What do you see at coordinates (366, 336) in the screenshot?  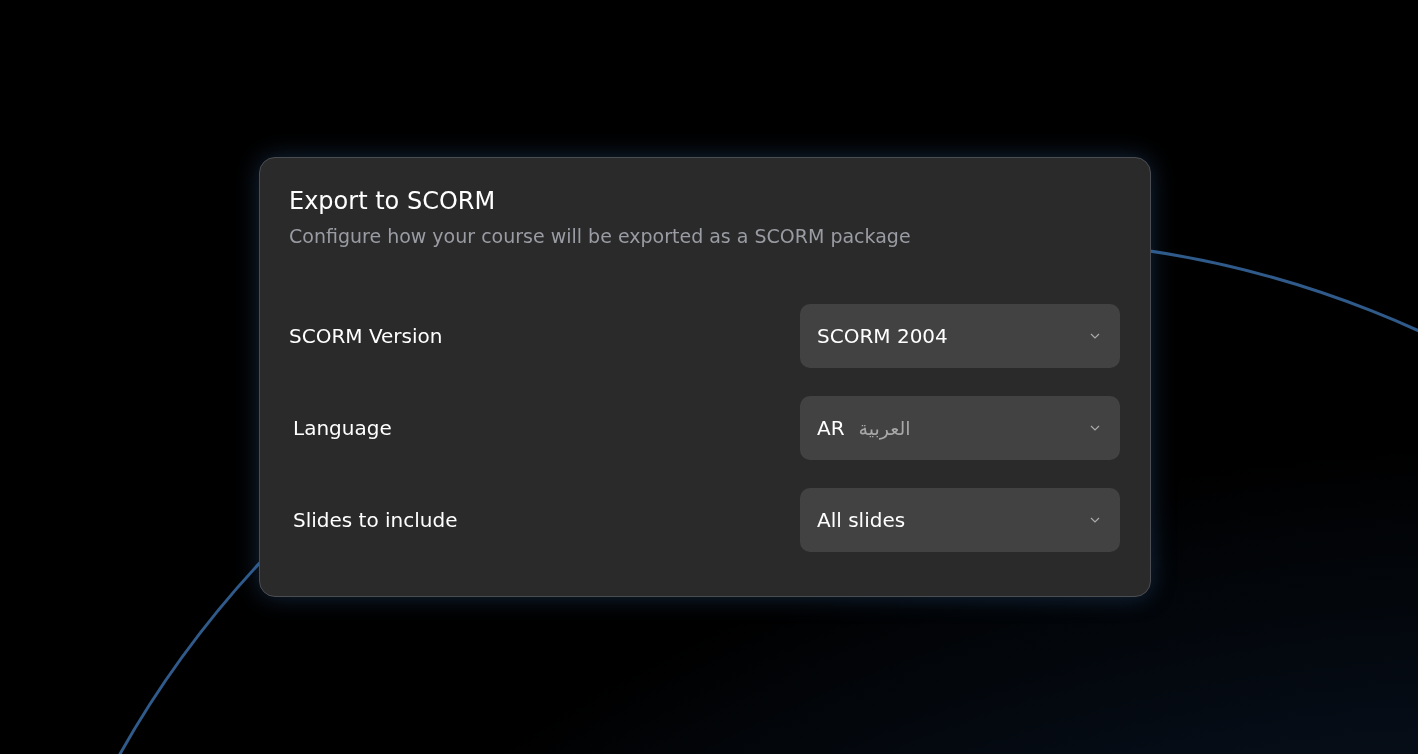 I see `field-label: SCORM Version` at bounding box center [366, 336].